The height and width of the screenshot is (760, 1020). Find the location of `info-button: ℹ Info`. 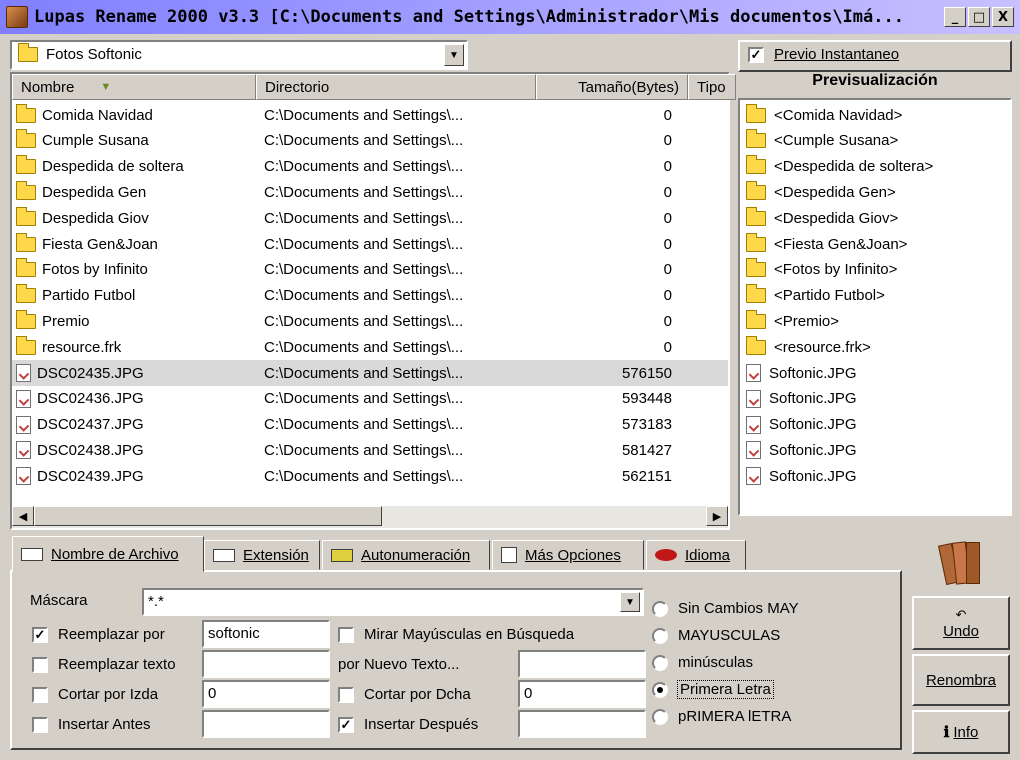

info-button: ℹ Info is located at coordinates (961, 732).